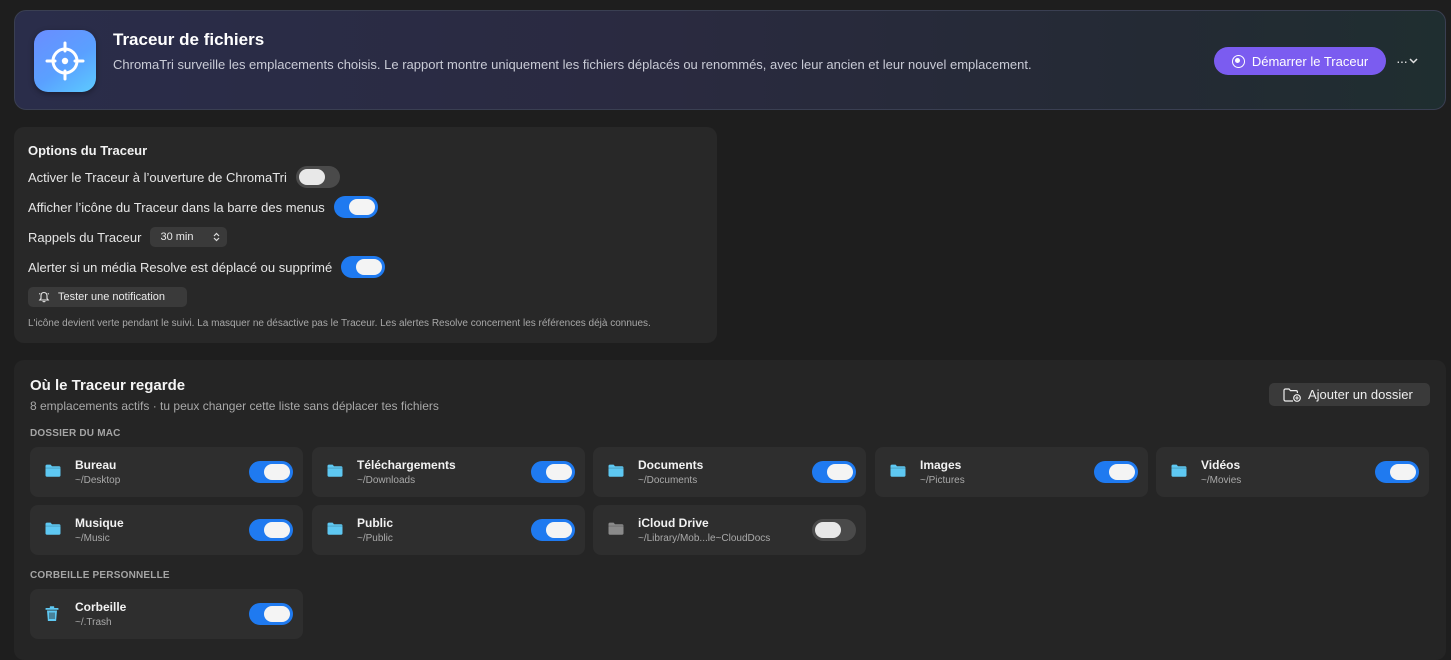  What do you see at coordinates (216, 237) in the screenshot?
I see `updown-chevron-icon` at bounding box center [216, 237].